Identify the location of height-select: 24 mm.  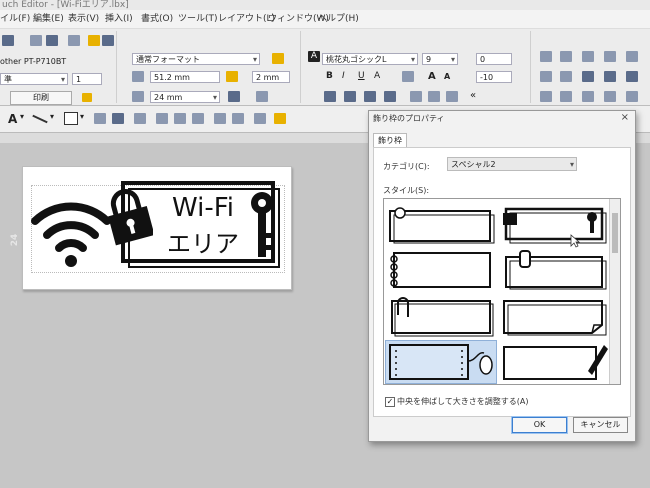
(185, 97).